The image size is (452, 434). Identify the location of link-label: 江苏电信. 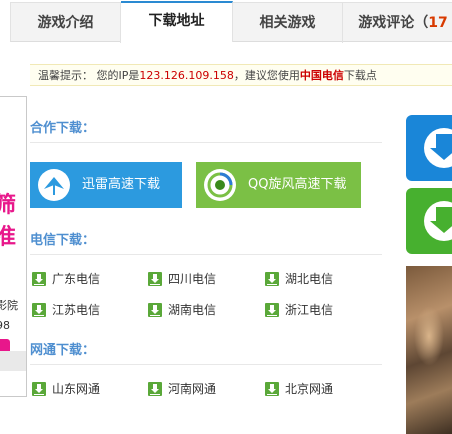
(76, 310).